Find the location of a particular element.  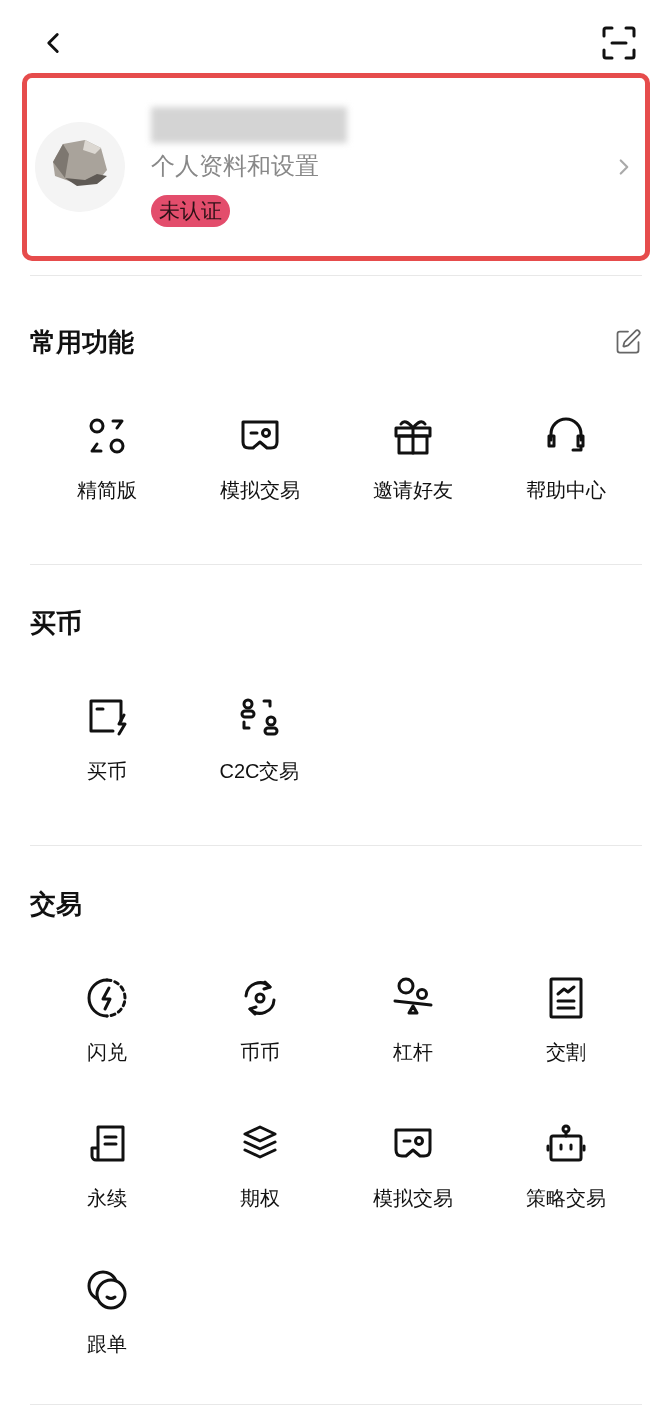

feature-label: 精简版 is located at coordinates (106, 490).